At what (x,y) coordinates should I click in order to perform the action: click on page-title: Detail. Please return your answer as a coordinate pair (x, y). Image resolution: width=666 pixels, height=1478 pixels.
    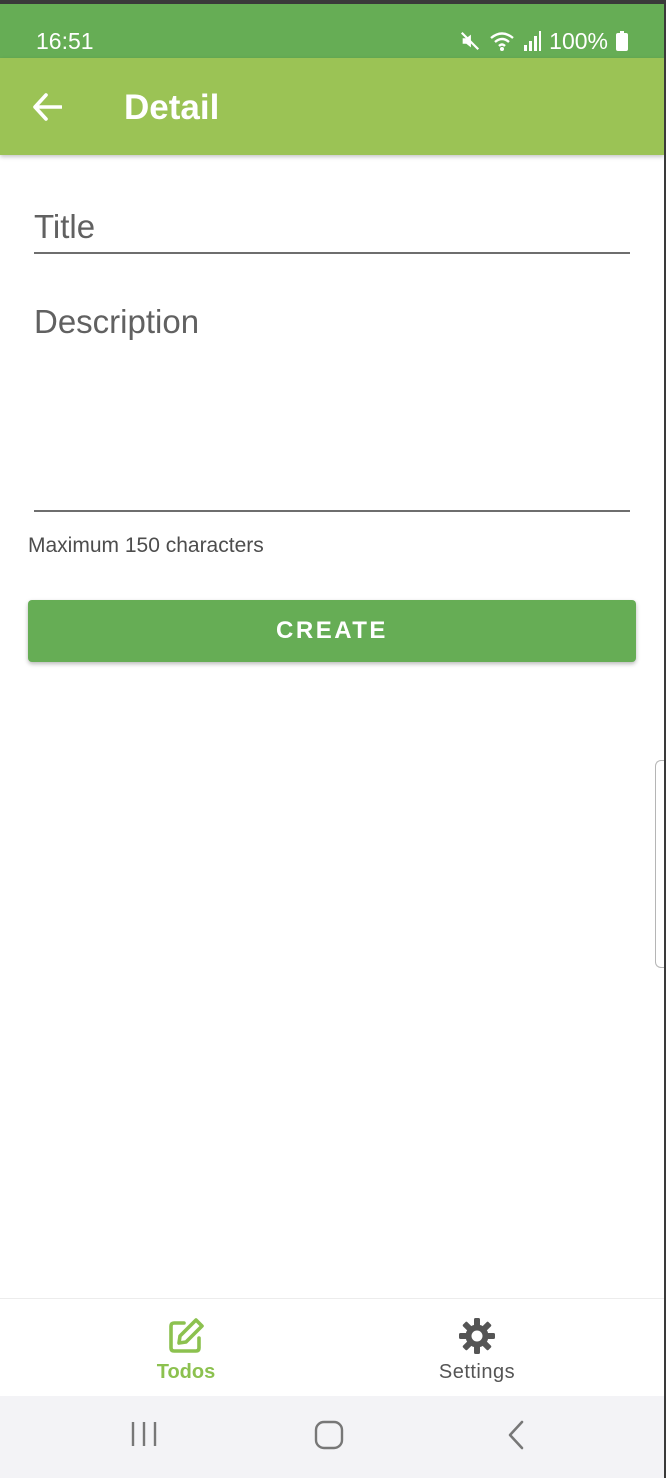
    Looking at the image, I should click on (172, 107).